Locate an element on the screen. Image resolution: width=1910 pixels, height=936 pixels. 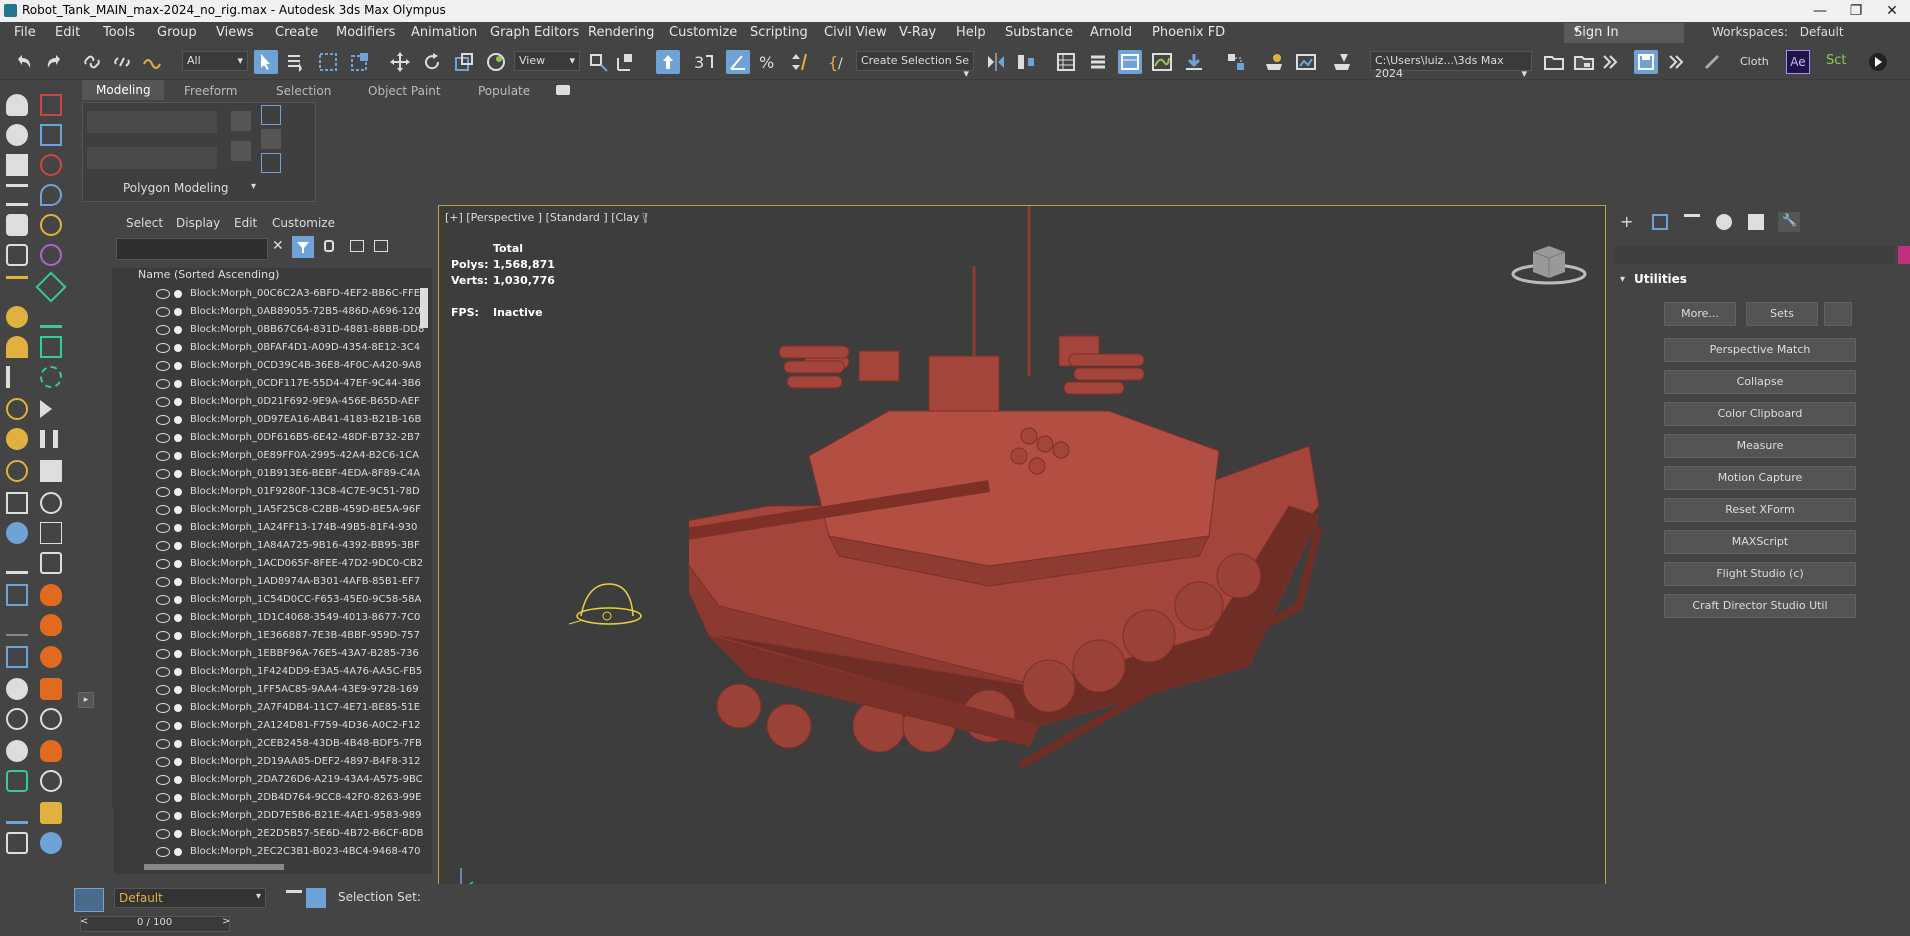
cluster-icon is located at coordinates (17, 719).